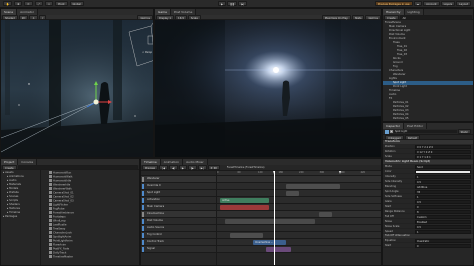 This screenshot has height=266, width=474. What do you see at coordinates (443, 221) in the screenshot?
I see `property-field: Enabled` at bounding box center [443, 221].